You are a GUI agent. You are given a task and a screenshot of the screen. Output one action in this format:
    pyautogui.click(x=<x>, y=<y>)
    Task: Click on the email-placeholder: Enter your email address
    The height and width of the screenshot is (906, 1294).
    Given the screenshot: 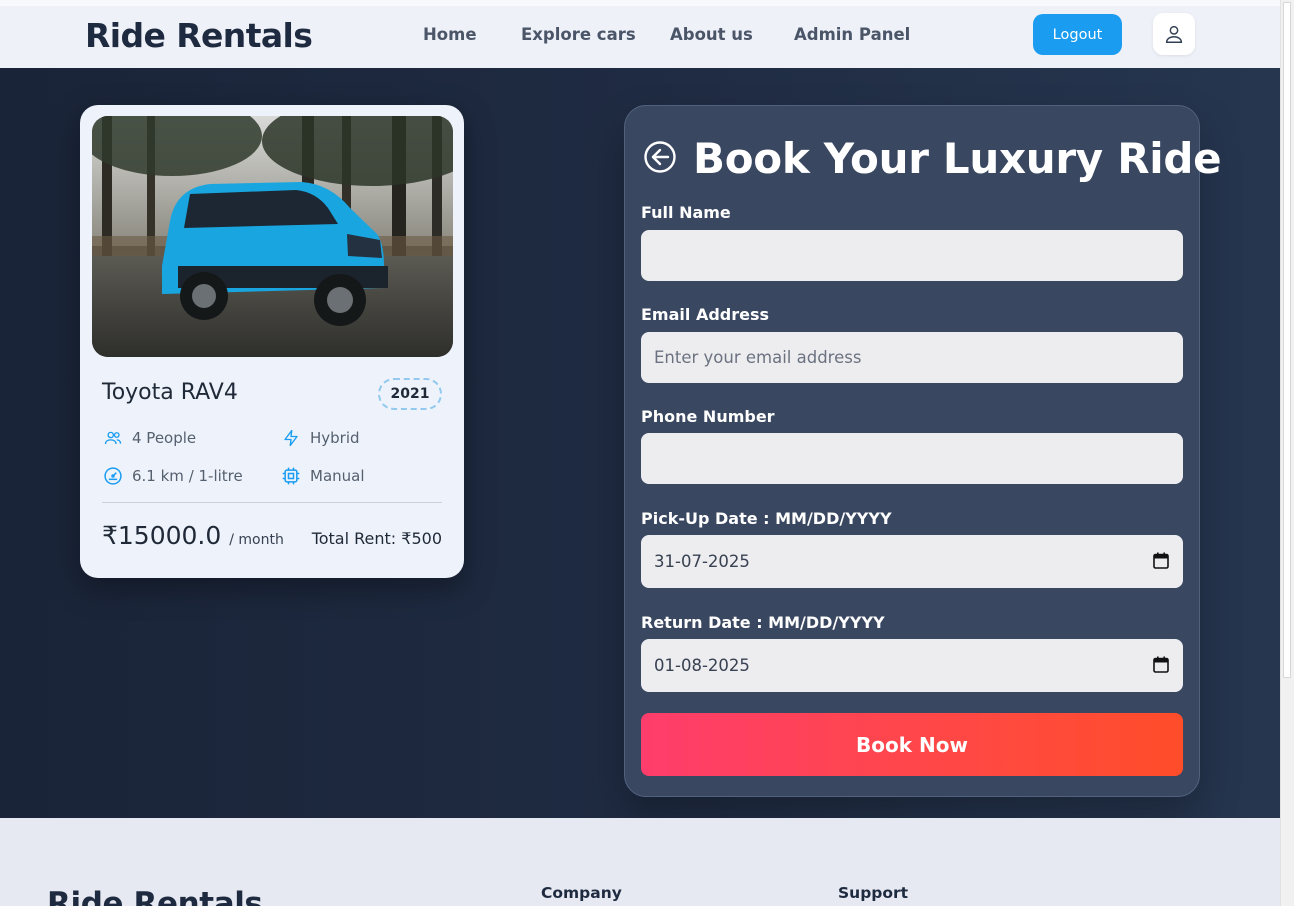 What is the action you would take?
    pyautogui.click(x=758, y=357)
    